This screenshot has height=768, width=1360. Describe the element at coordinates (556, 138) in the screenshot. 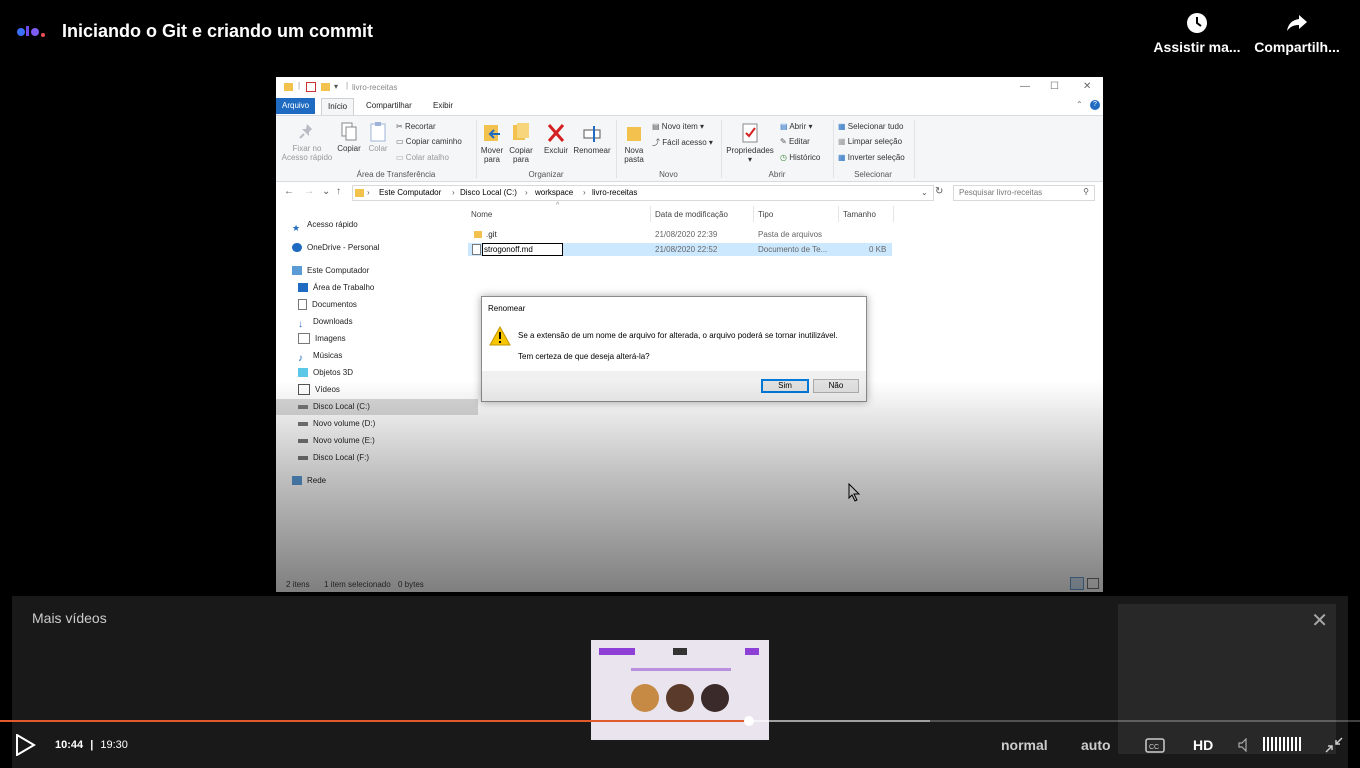

I see `delete-button: Excluir` at that location.